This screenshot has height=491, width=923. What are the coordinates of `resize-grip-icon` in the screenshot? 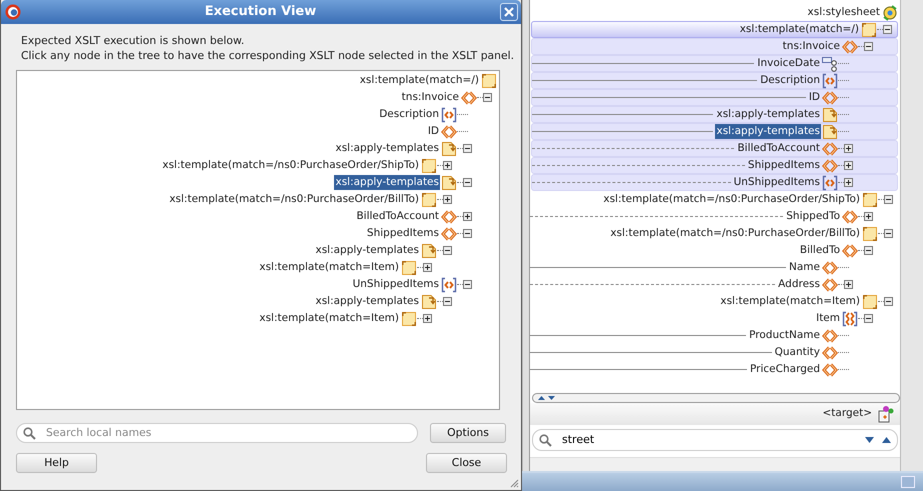 It's located at (514, 483).